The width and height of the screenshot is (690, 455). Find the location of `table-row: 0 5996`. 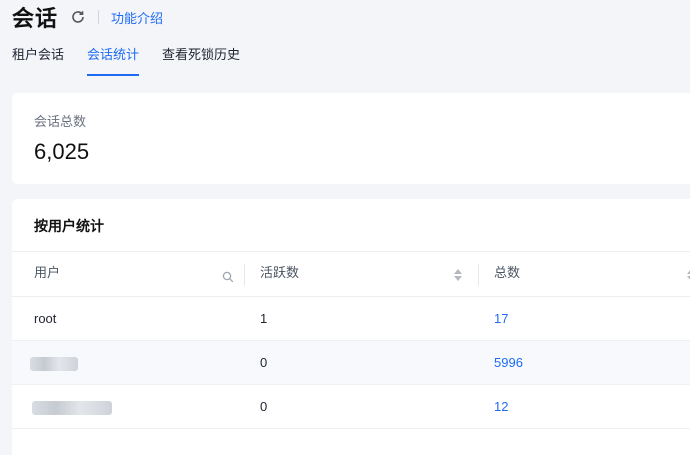

table-row: 0 5996 is located at coordinates (351, 363).